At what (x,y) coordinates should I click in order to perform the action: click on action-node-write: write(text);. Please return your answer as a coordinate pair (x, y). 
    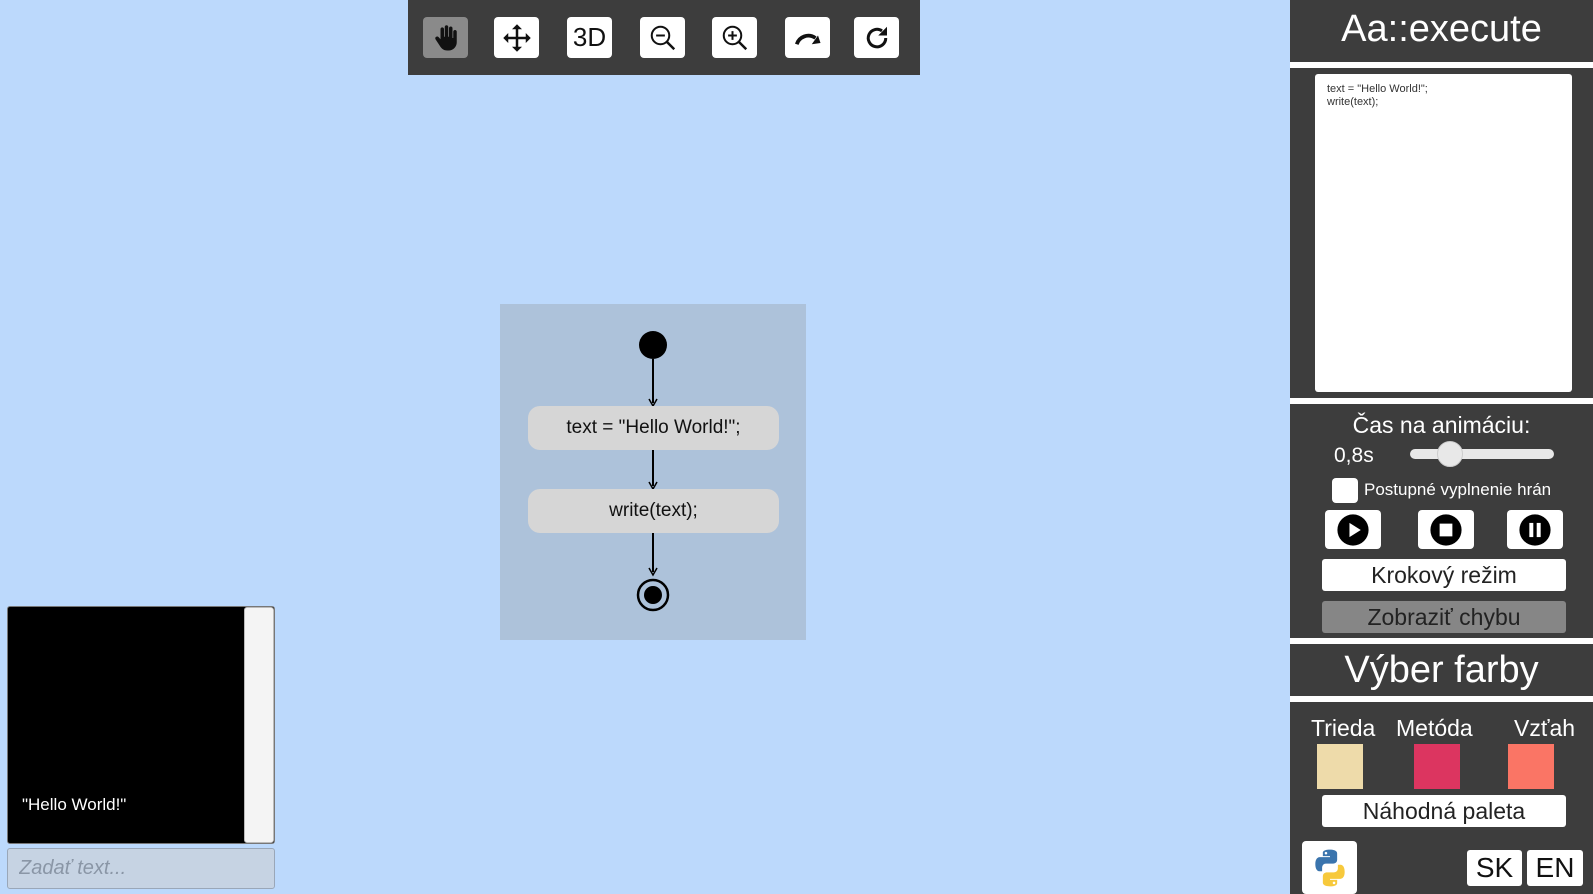
    Looking at the image, I should click on (653, 511).